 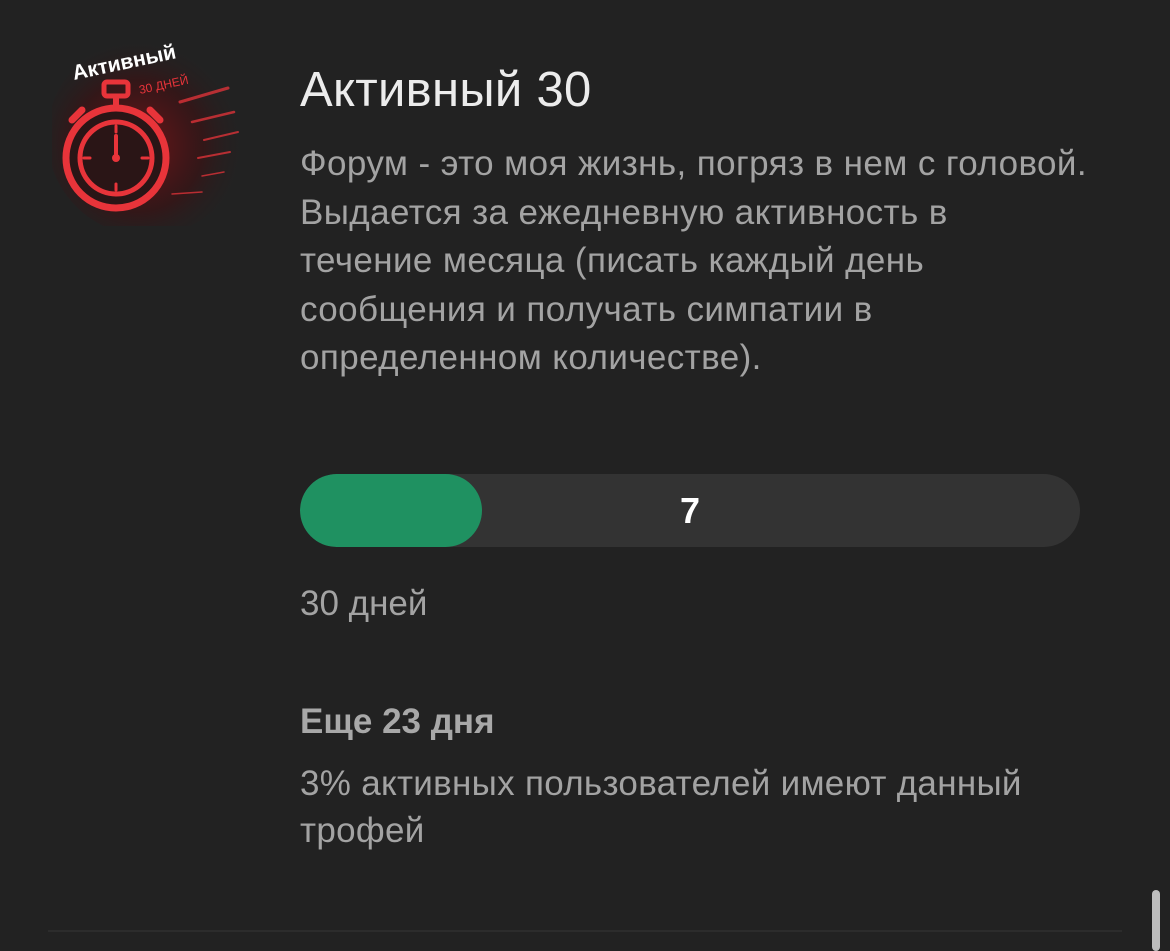 I want to click on progress-goal: 30 дней, so click(x=364, y=603).